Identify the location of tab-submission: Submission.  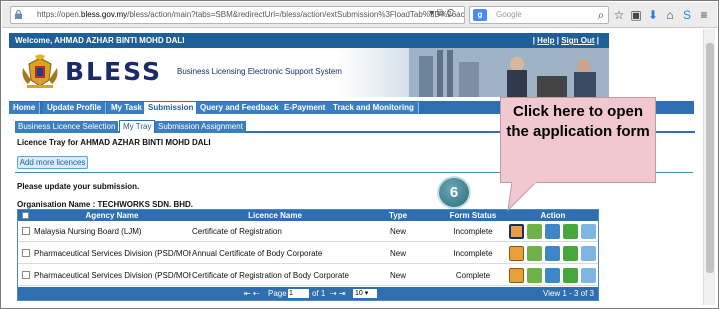
(171, 108).